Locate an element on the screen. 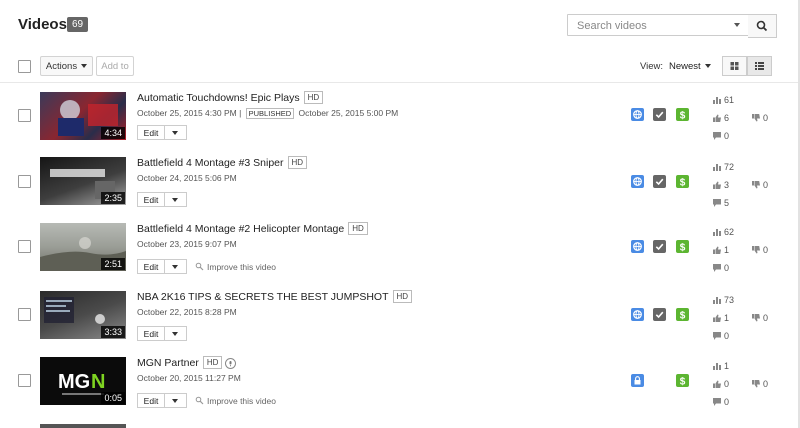  upload-date: October 20, 2015 11:27 PM is located at coordinates (189, 378).